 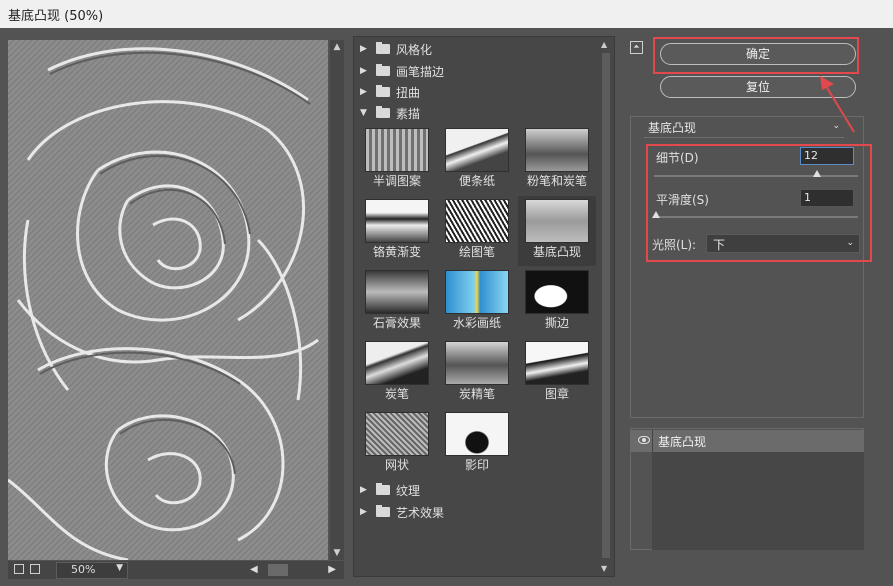 What do you see at coordinates (756, 176) in the screenshot?
I see `detail-slider` at bounding box center [756, 176].